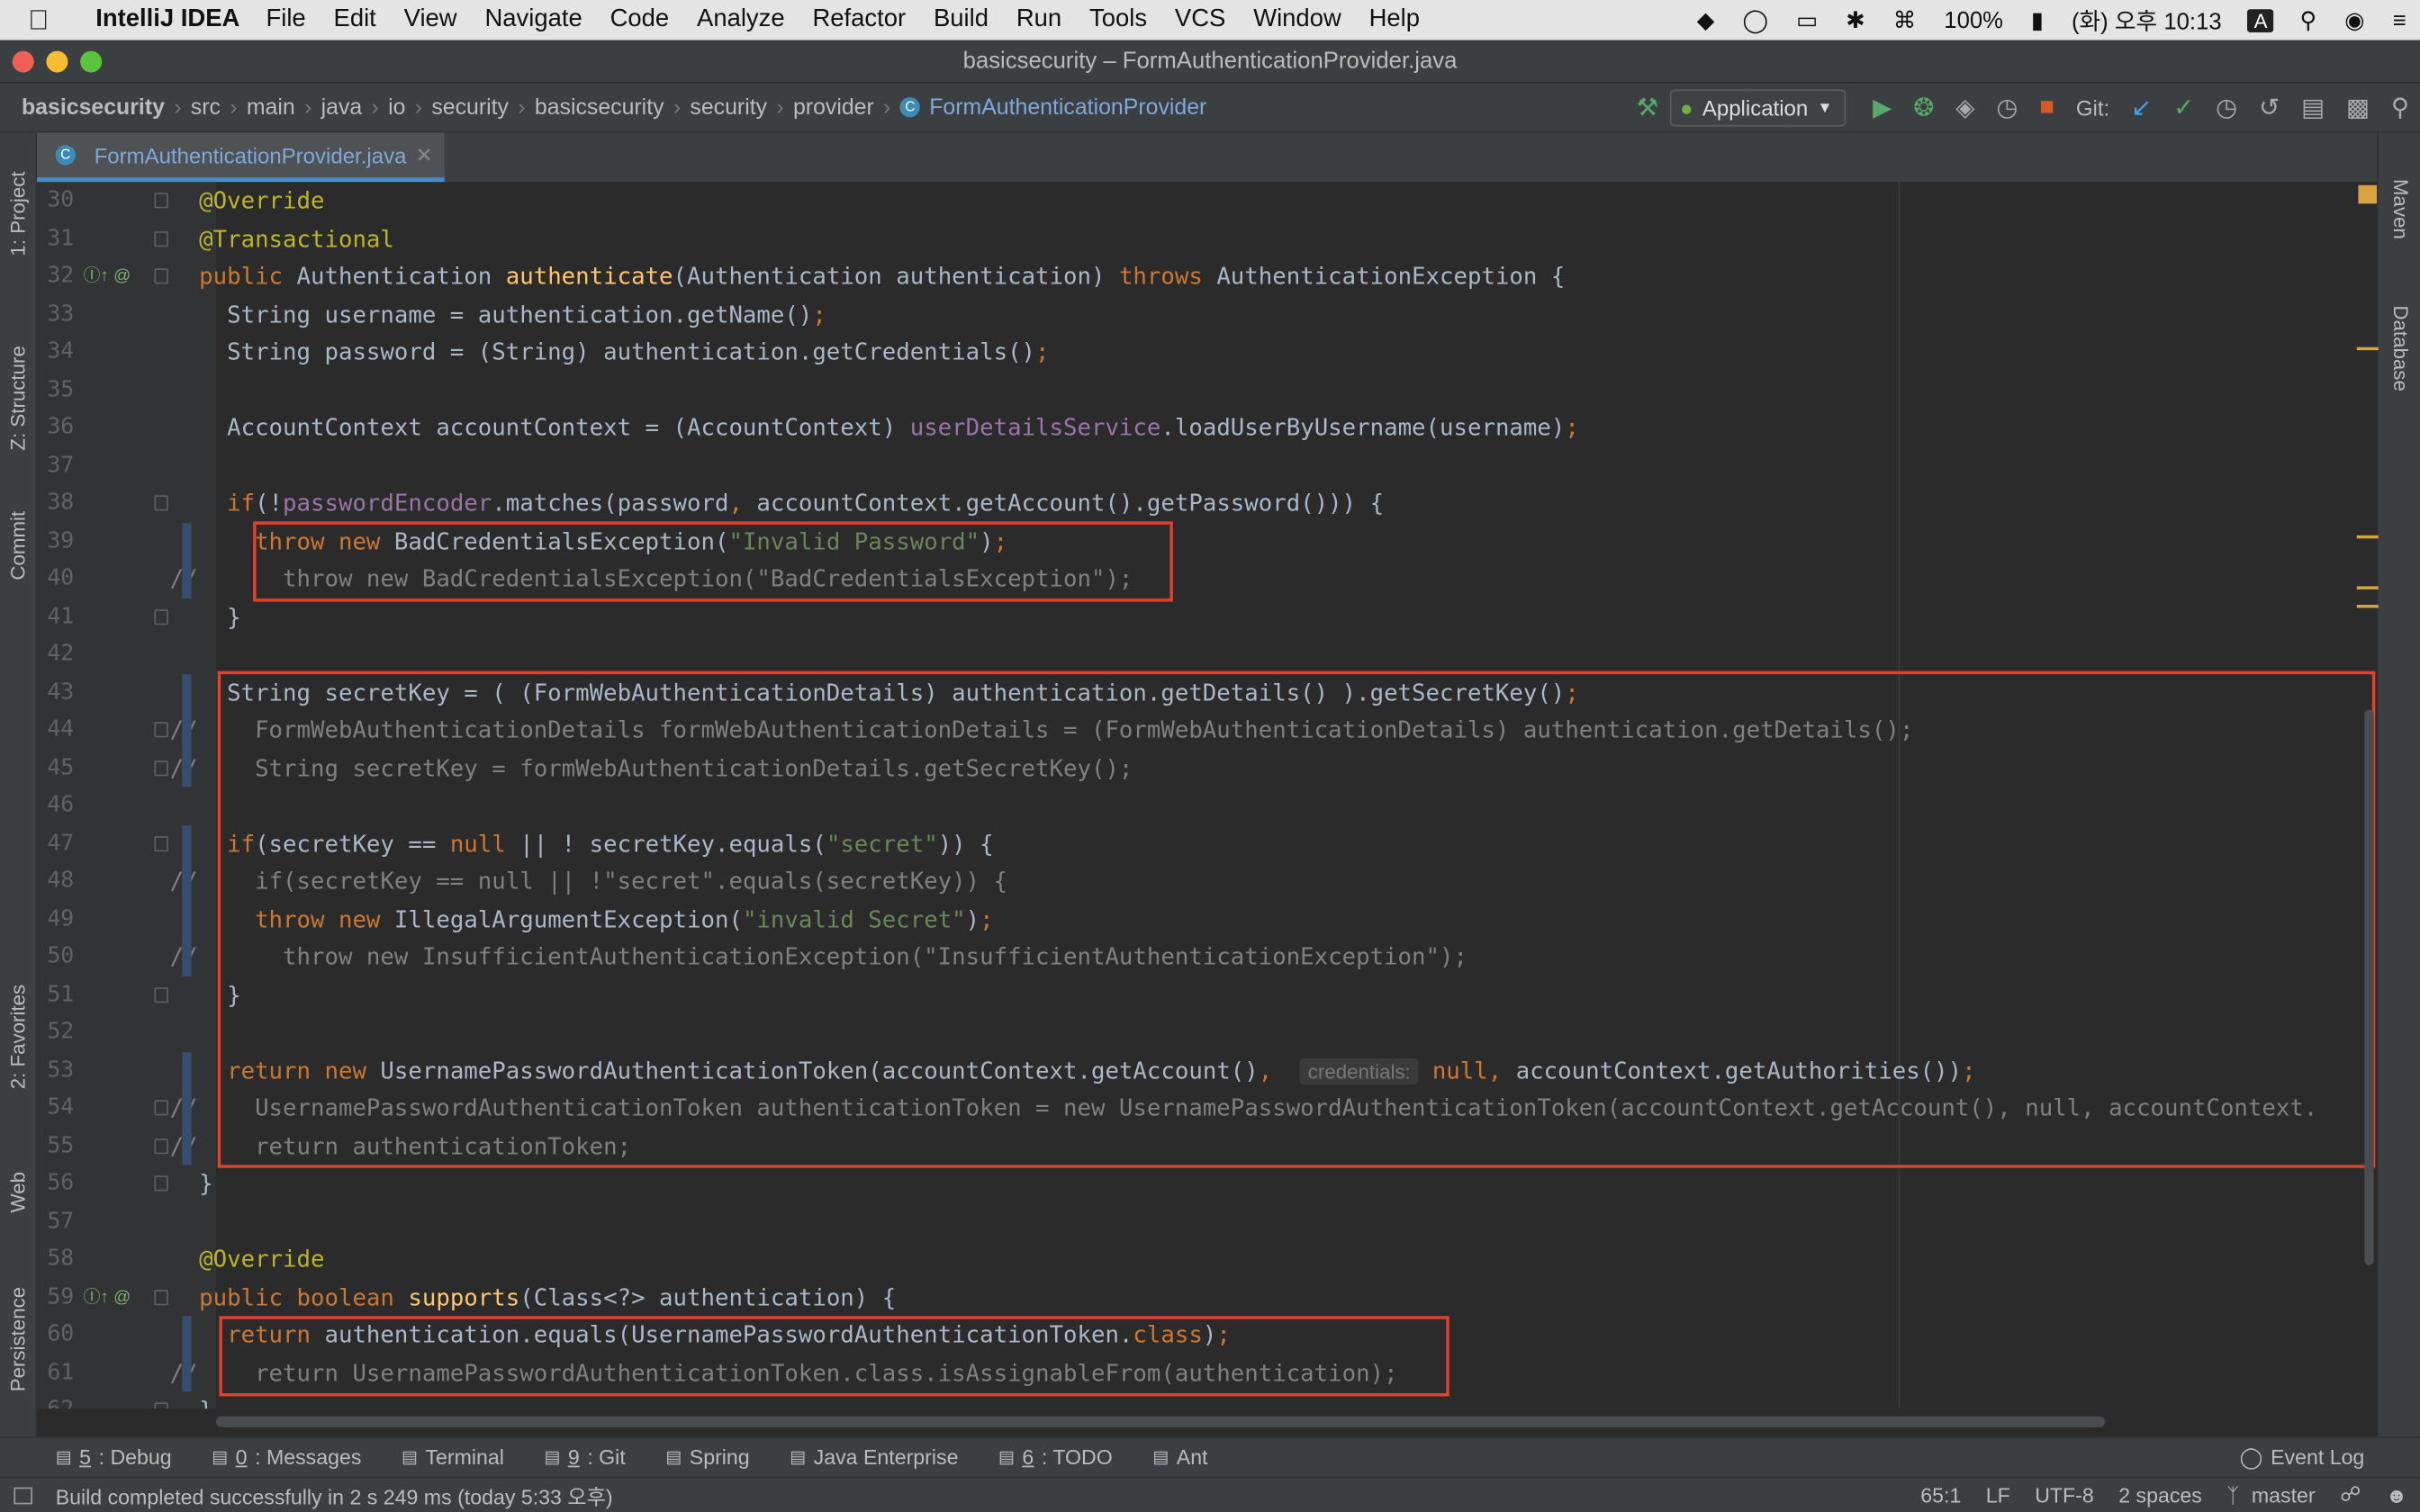 The image size is (2420, 1512). I want to click on menu-code: Code, so click(639, 20).